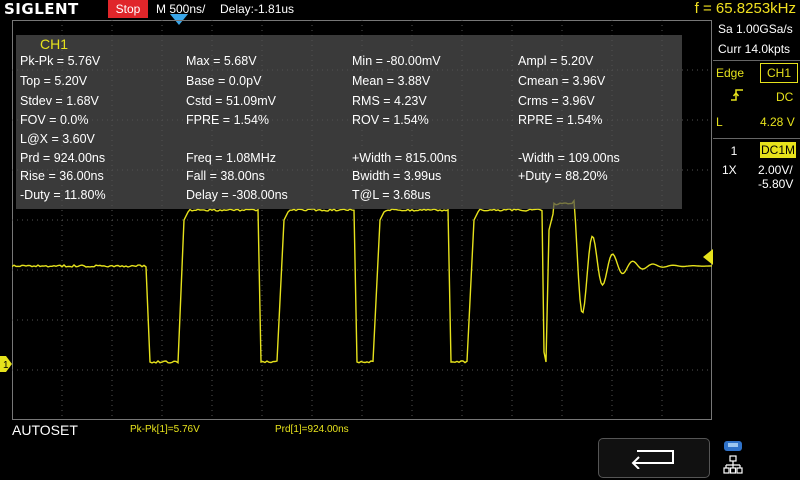 This screenshot has width=800, height=480. Describe the element at coordinates (223, 81) in the screenshot. I see `measurement-cell: Base = 0.0pV` at that location.